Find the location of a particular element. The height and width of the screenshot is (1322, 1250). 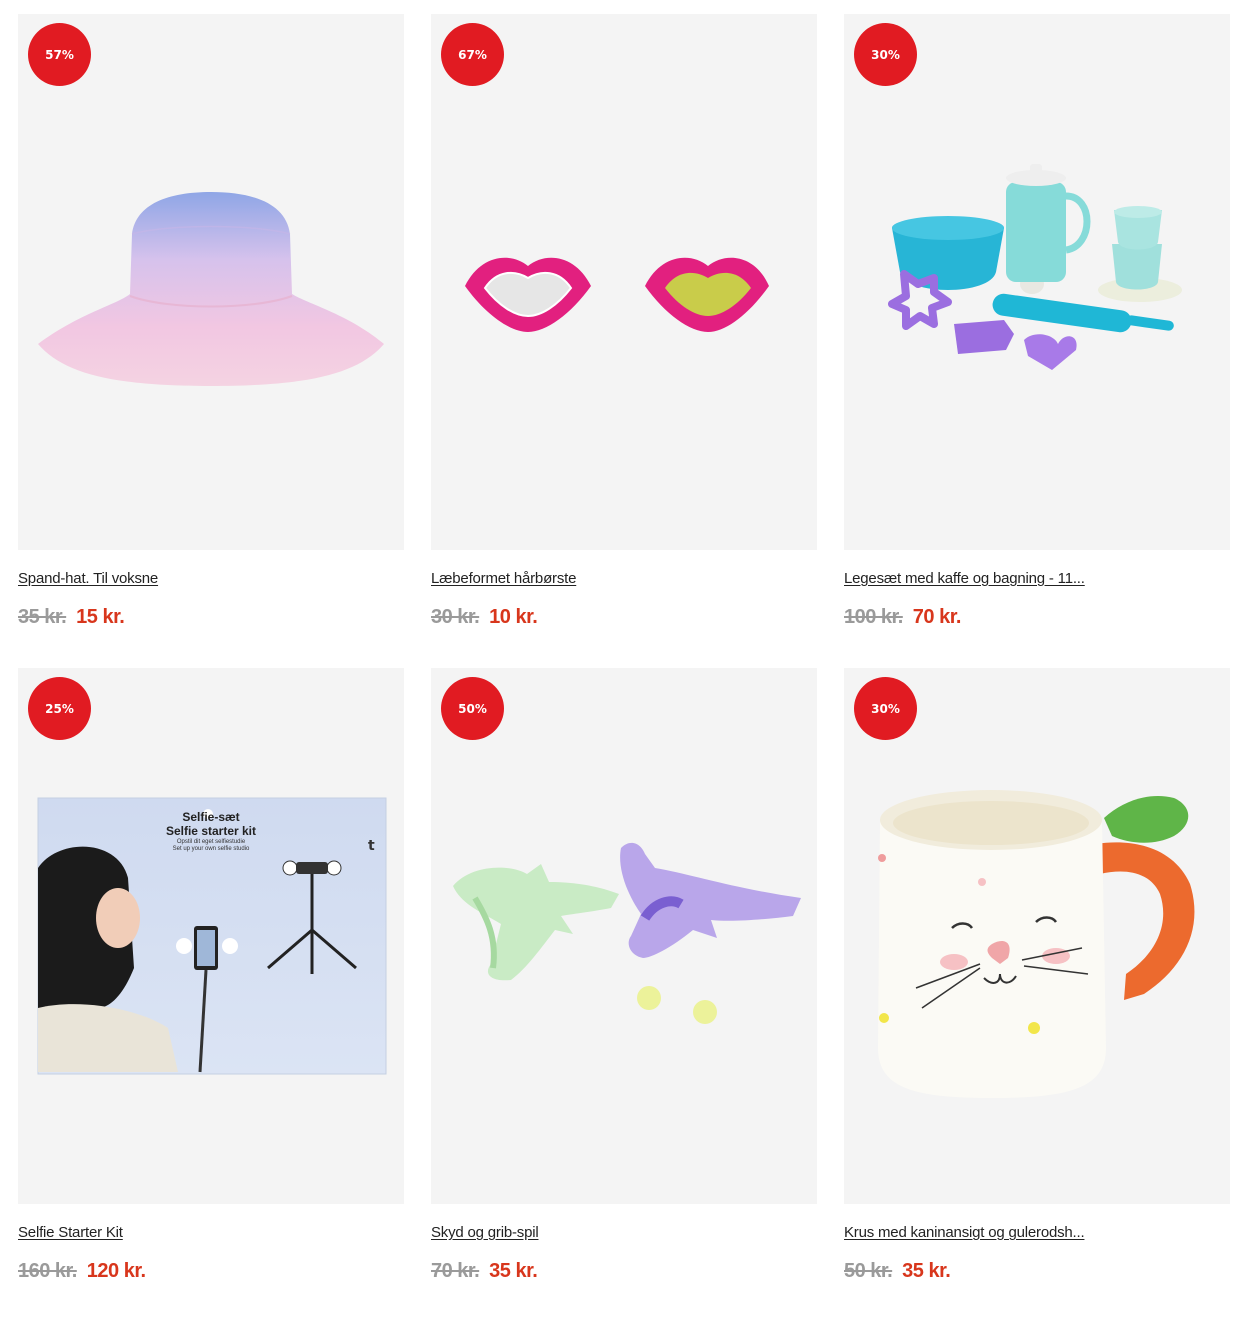

play-kitchen-set-image is located at coordinates (1035, 267).